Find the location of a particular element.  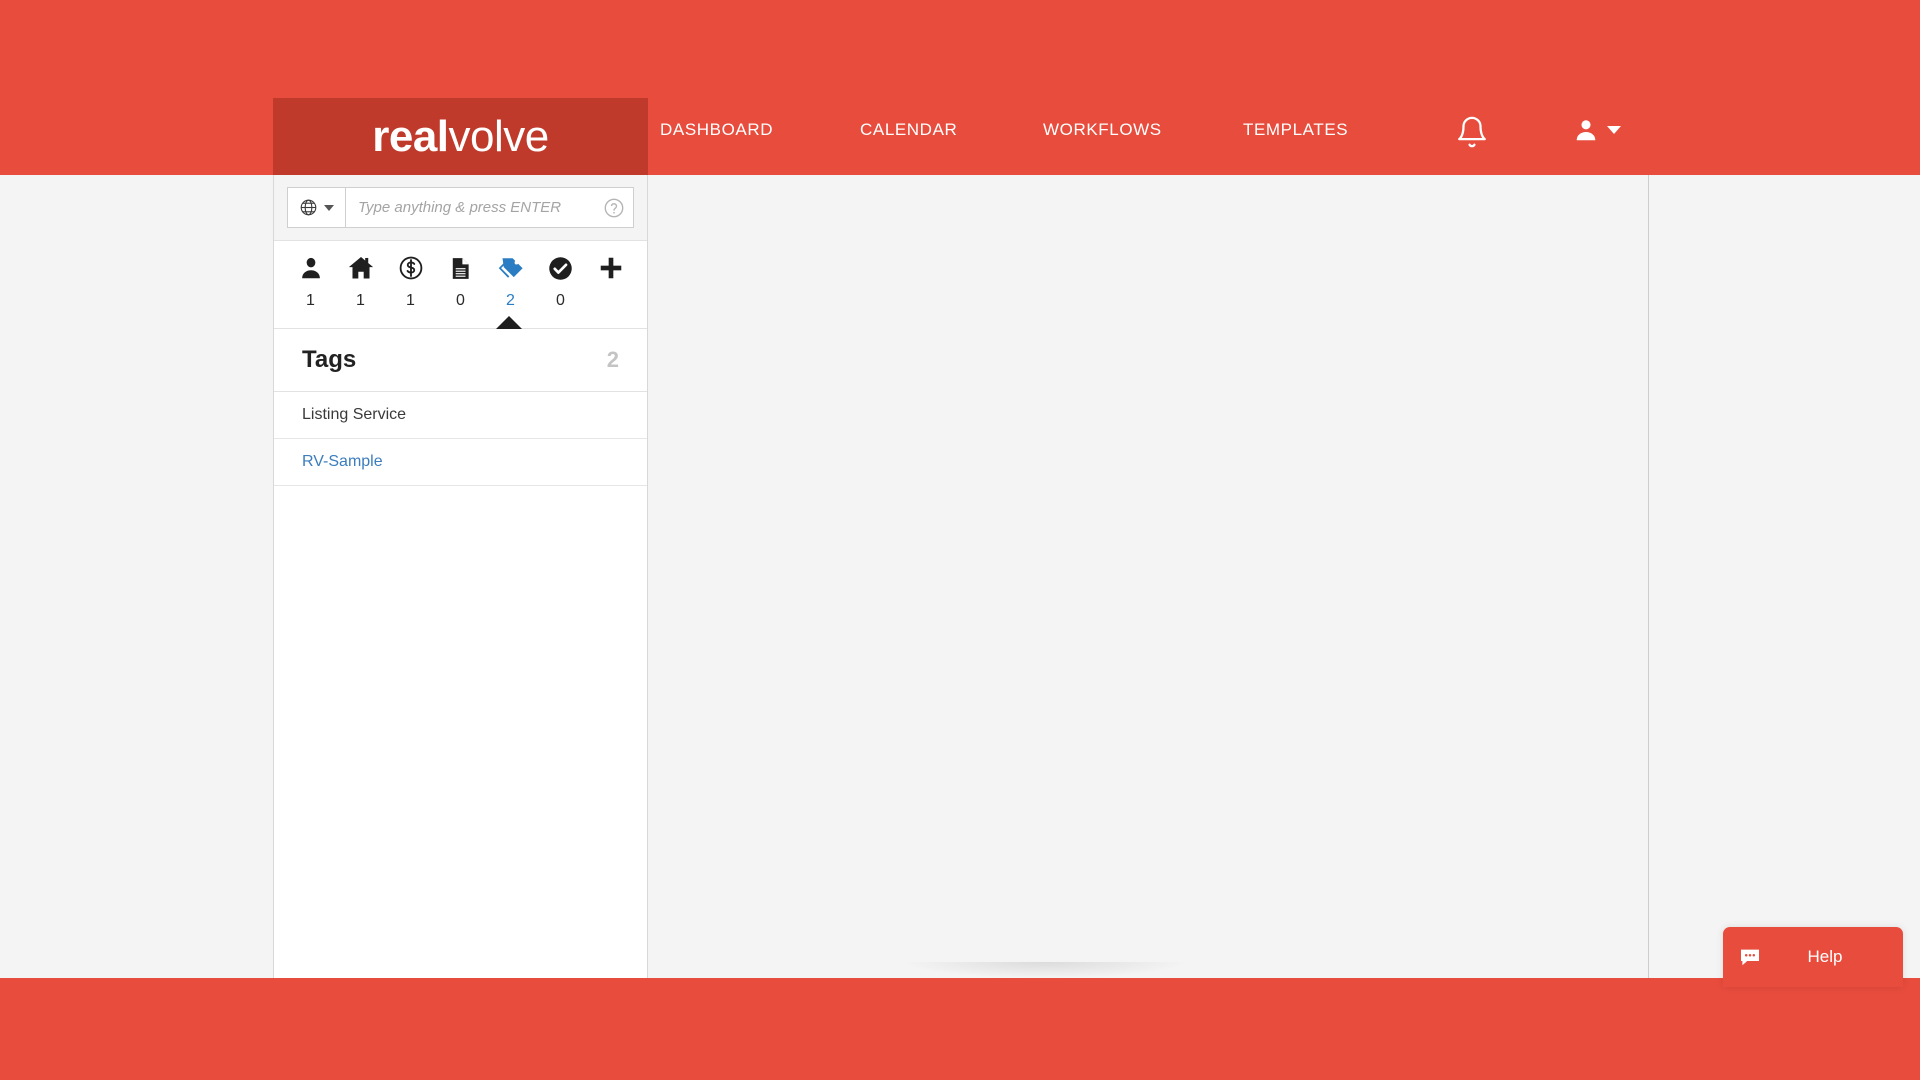

tag-icon is located at coordinates (511, 268).